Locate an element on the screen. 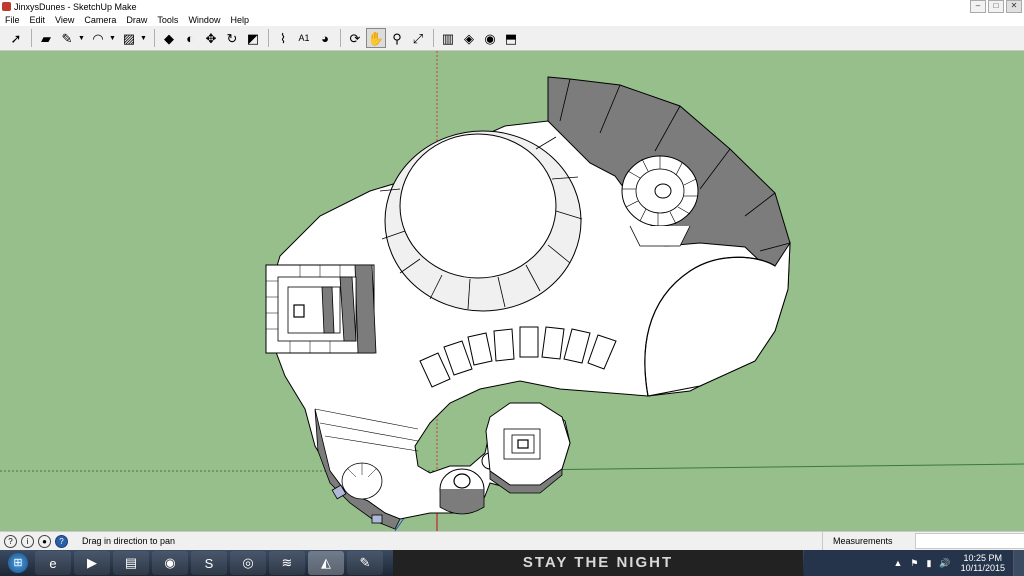  move-tool-icon: ✥ is located at coordinates (211, 38).